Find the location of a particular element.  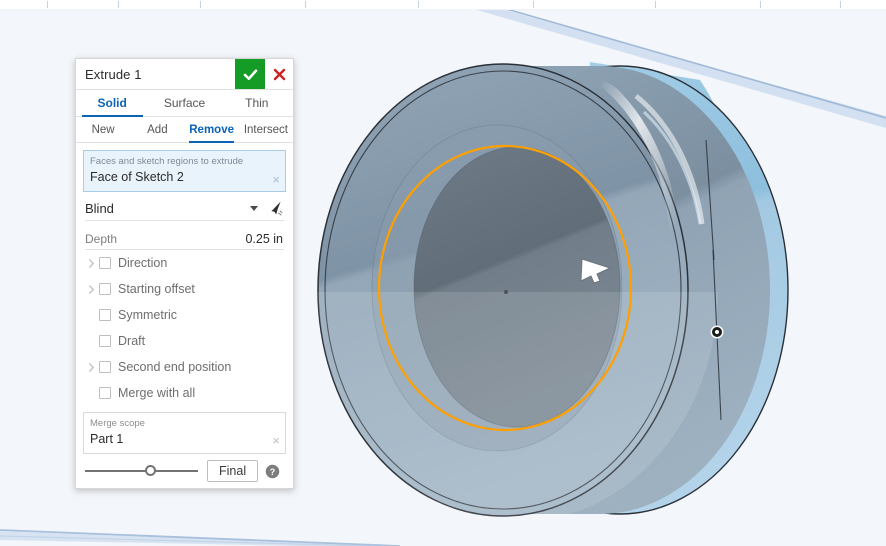

checkbox-direction is located at coordinates (105, 263).